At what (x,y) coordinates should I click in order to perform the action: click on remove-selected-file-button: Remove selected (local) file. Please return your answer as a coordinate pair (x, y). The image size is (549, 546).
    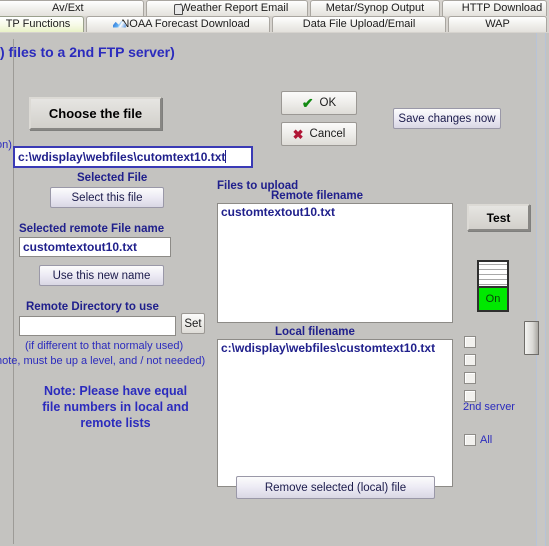
    Looking at the image, I should click on (335, 487).